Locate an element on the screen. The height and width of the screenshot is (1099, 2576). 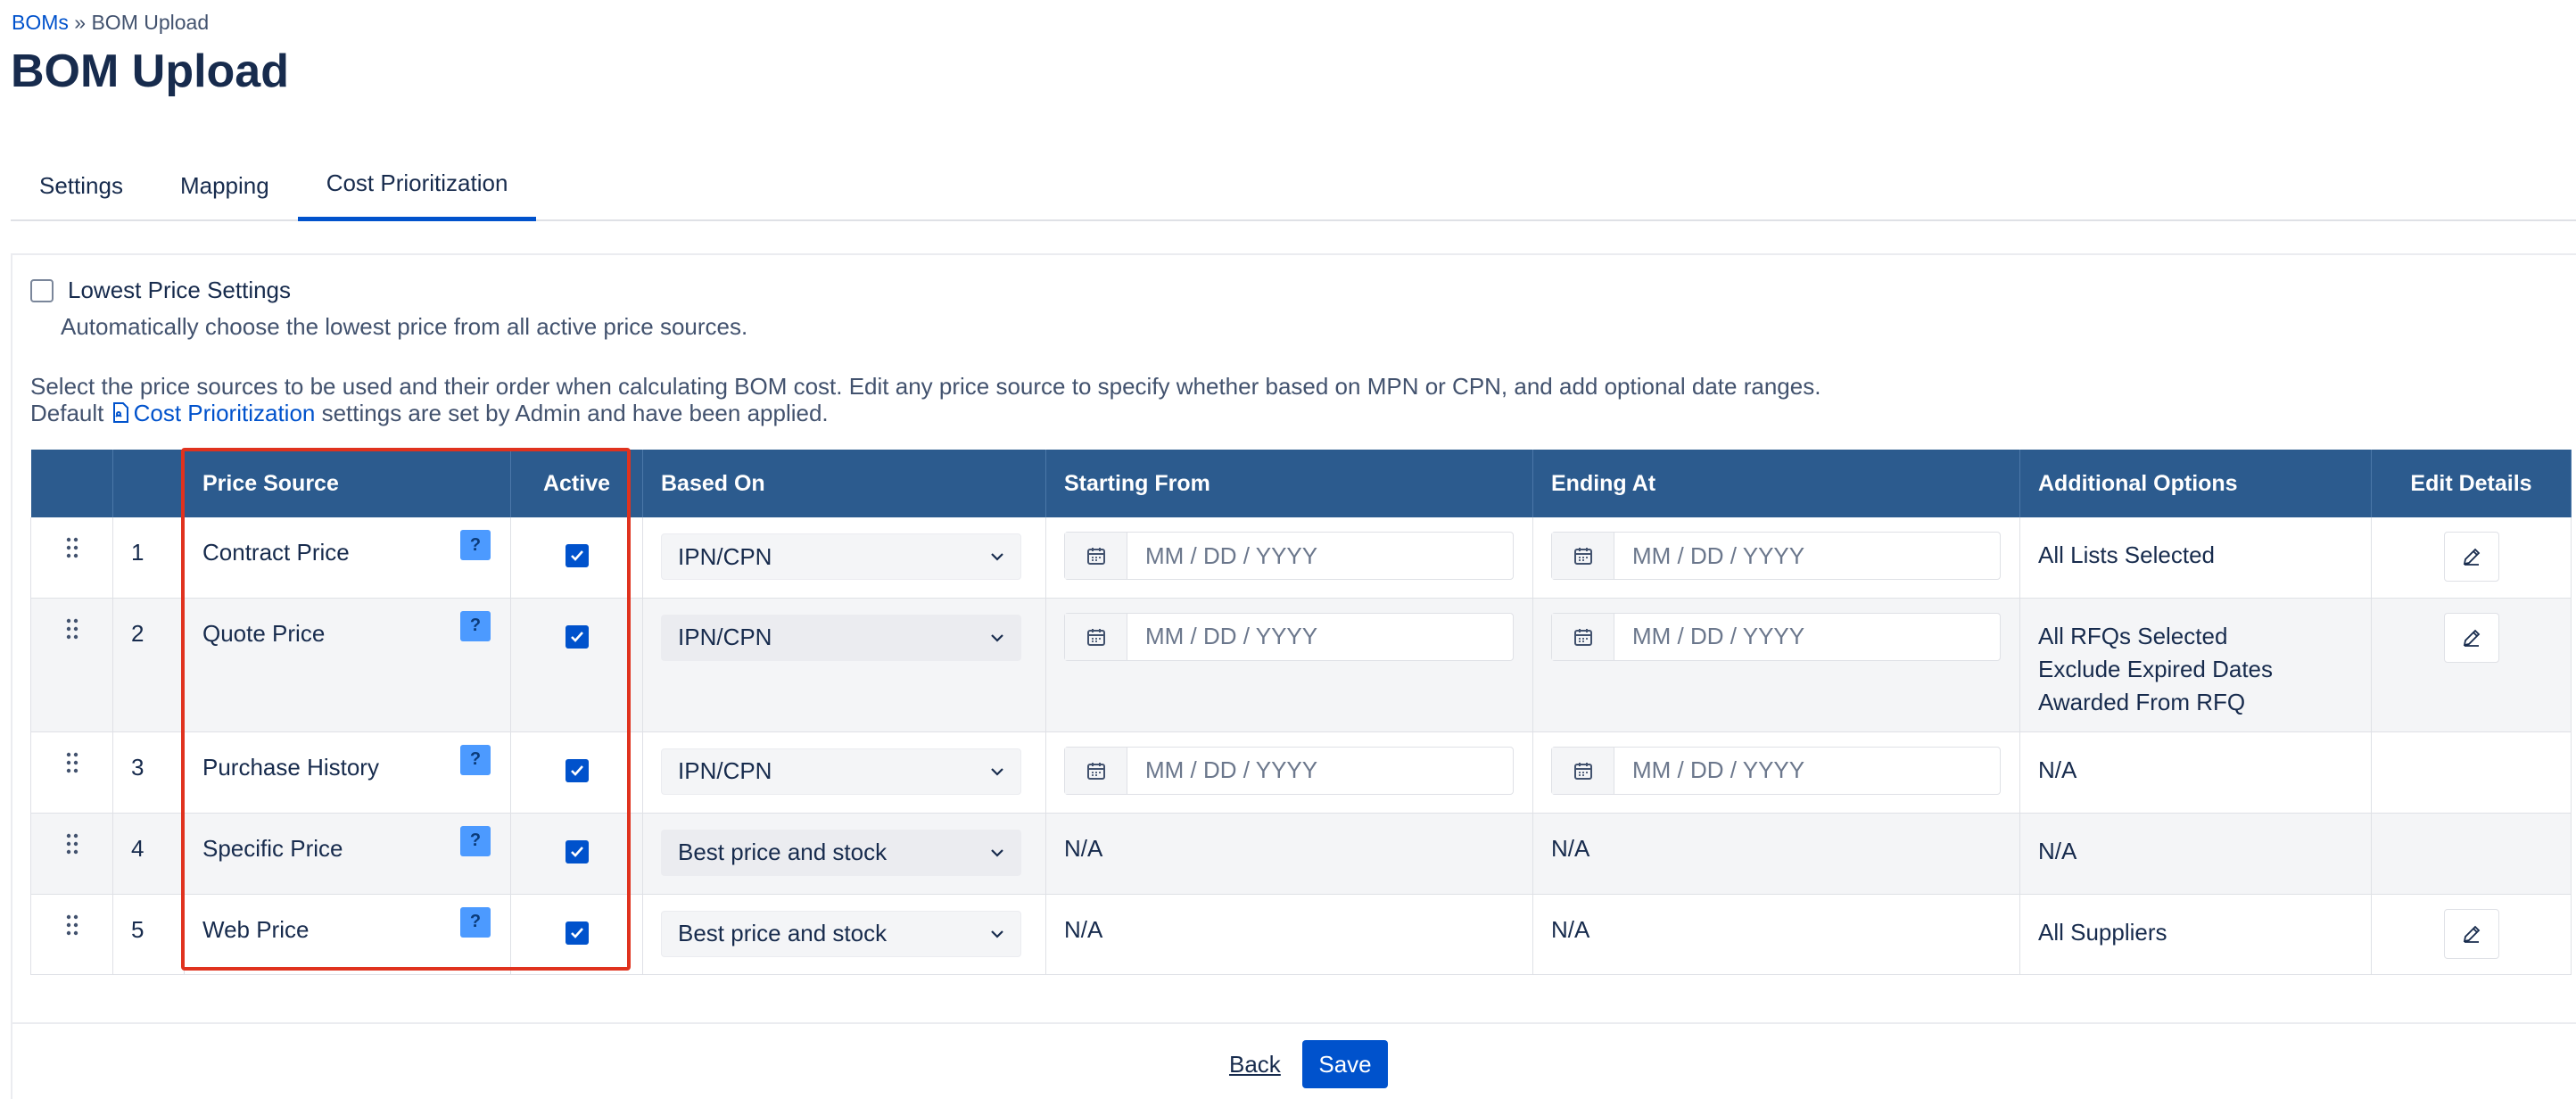
header-drag is located at coordinates (72, 483).